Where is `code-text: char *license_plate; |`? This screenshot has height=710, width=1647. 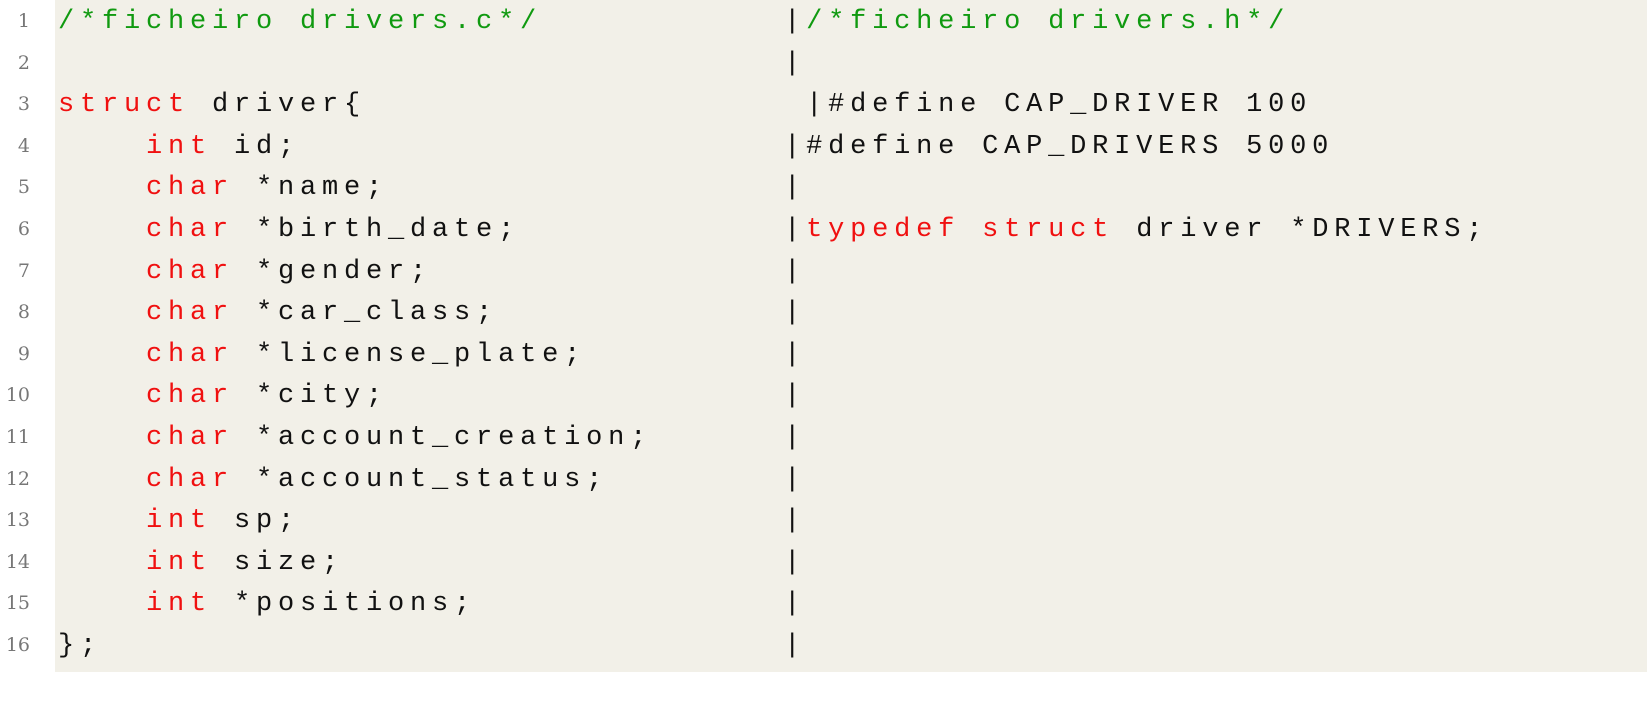
code-text: char *license_plate; | is located at coordinates (432, 355).